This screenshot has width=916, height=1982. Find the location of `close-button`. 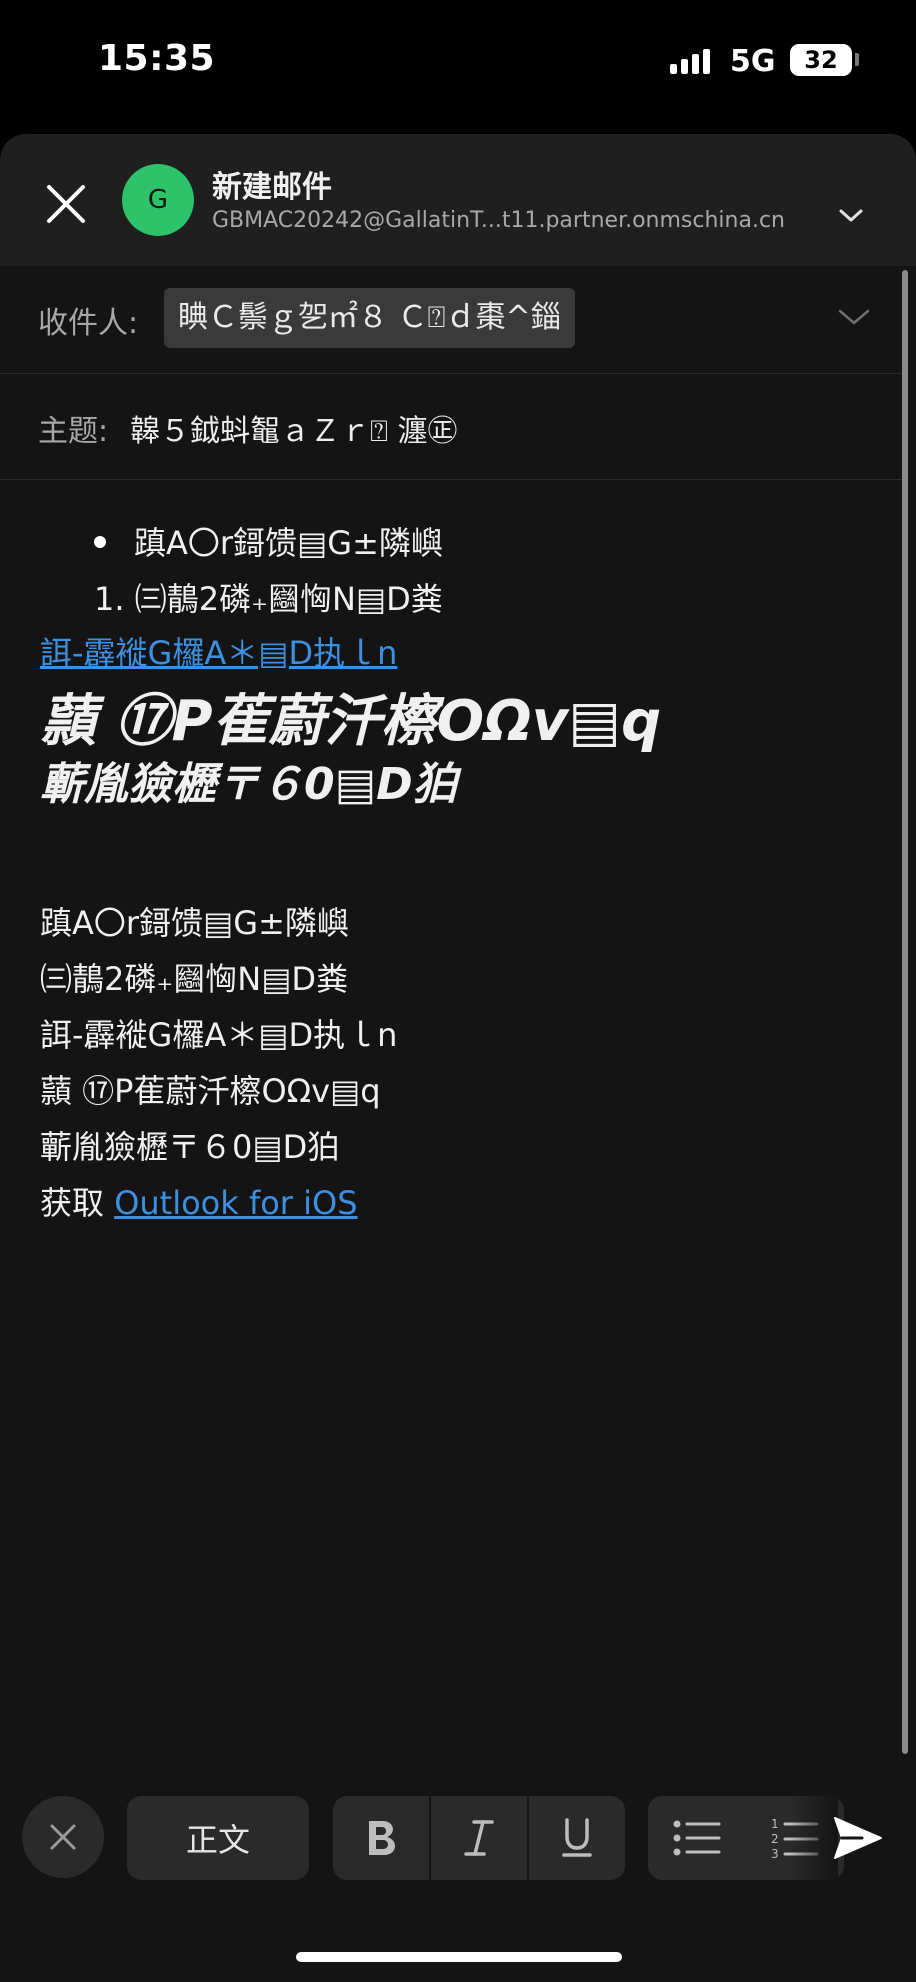

close-button is located at coordinates (66, 204).